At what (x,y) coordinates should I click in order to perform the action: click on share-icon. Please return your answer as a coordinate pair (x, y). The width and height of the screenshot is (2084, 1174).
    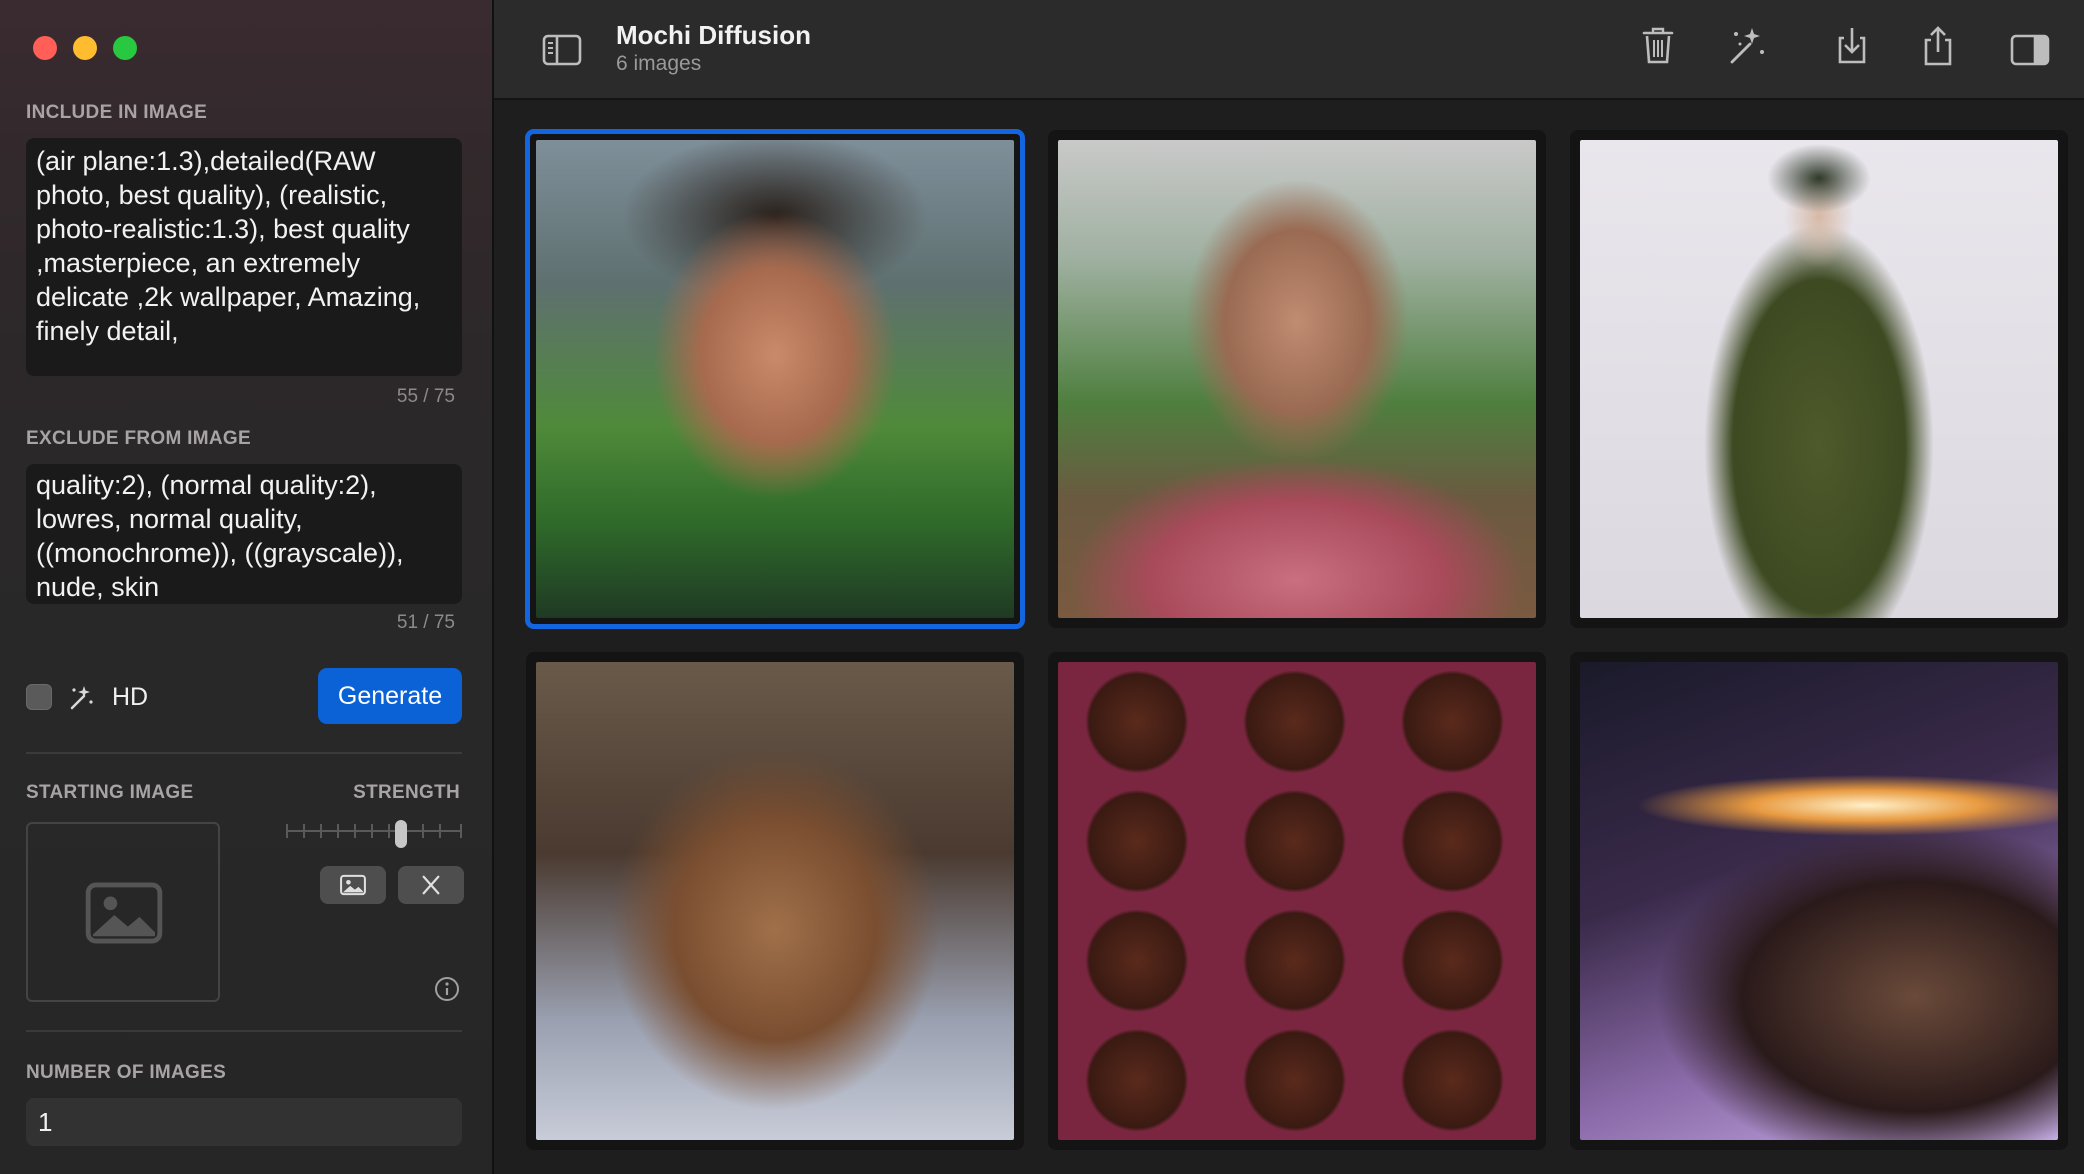
    Looking at the image, I should click on (1938, 46).